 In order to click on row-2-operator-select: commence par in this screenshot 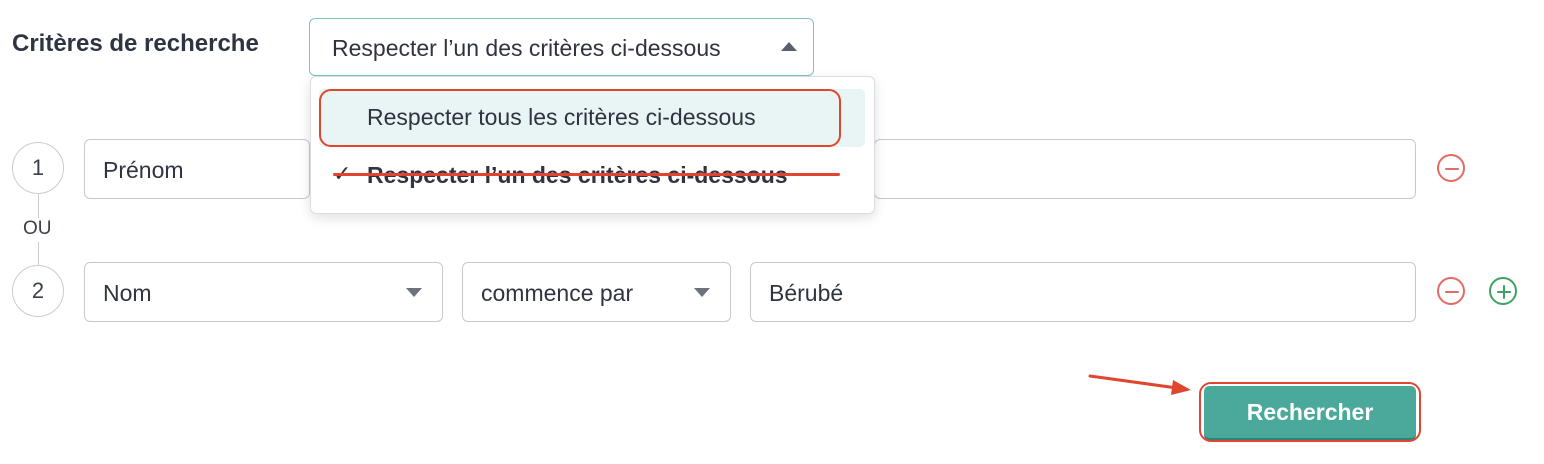, I will do `click(596, 292)`.